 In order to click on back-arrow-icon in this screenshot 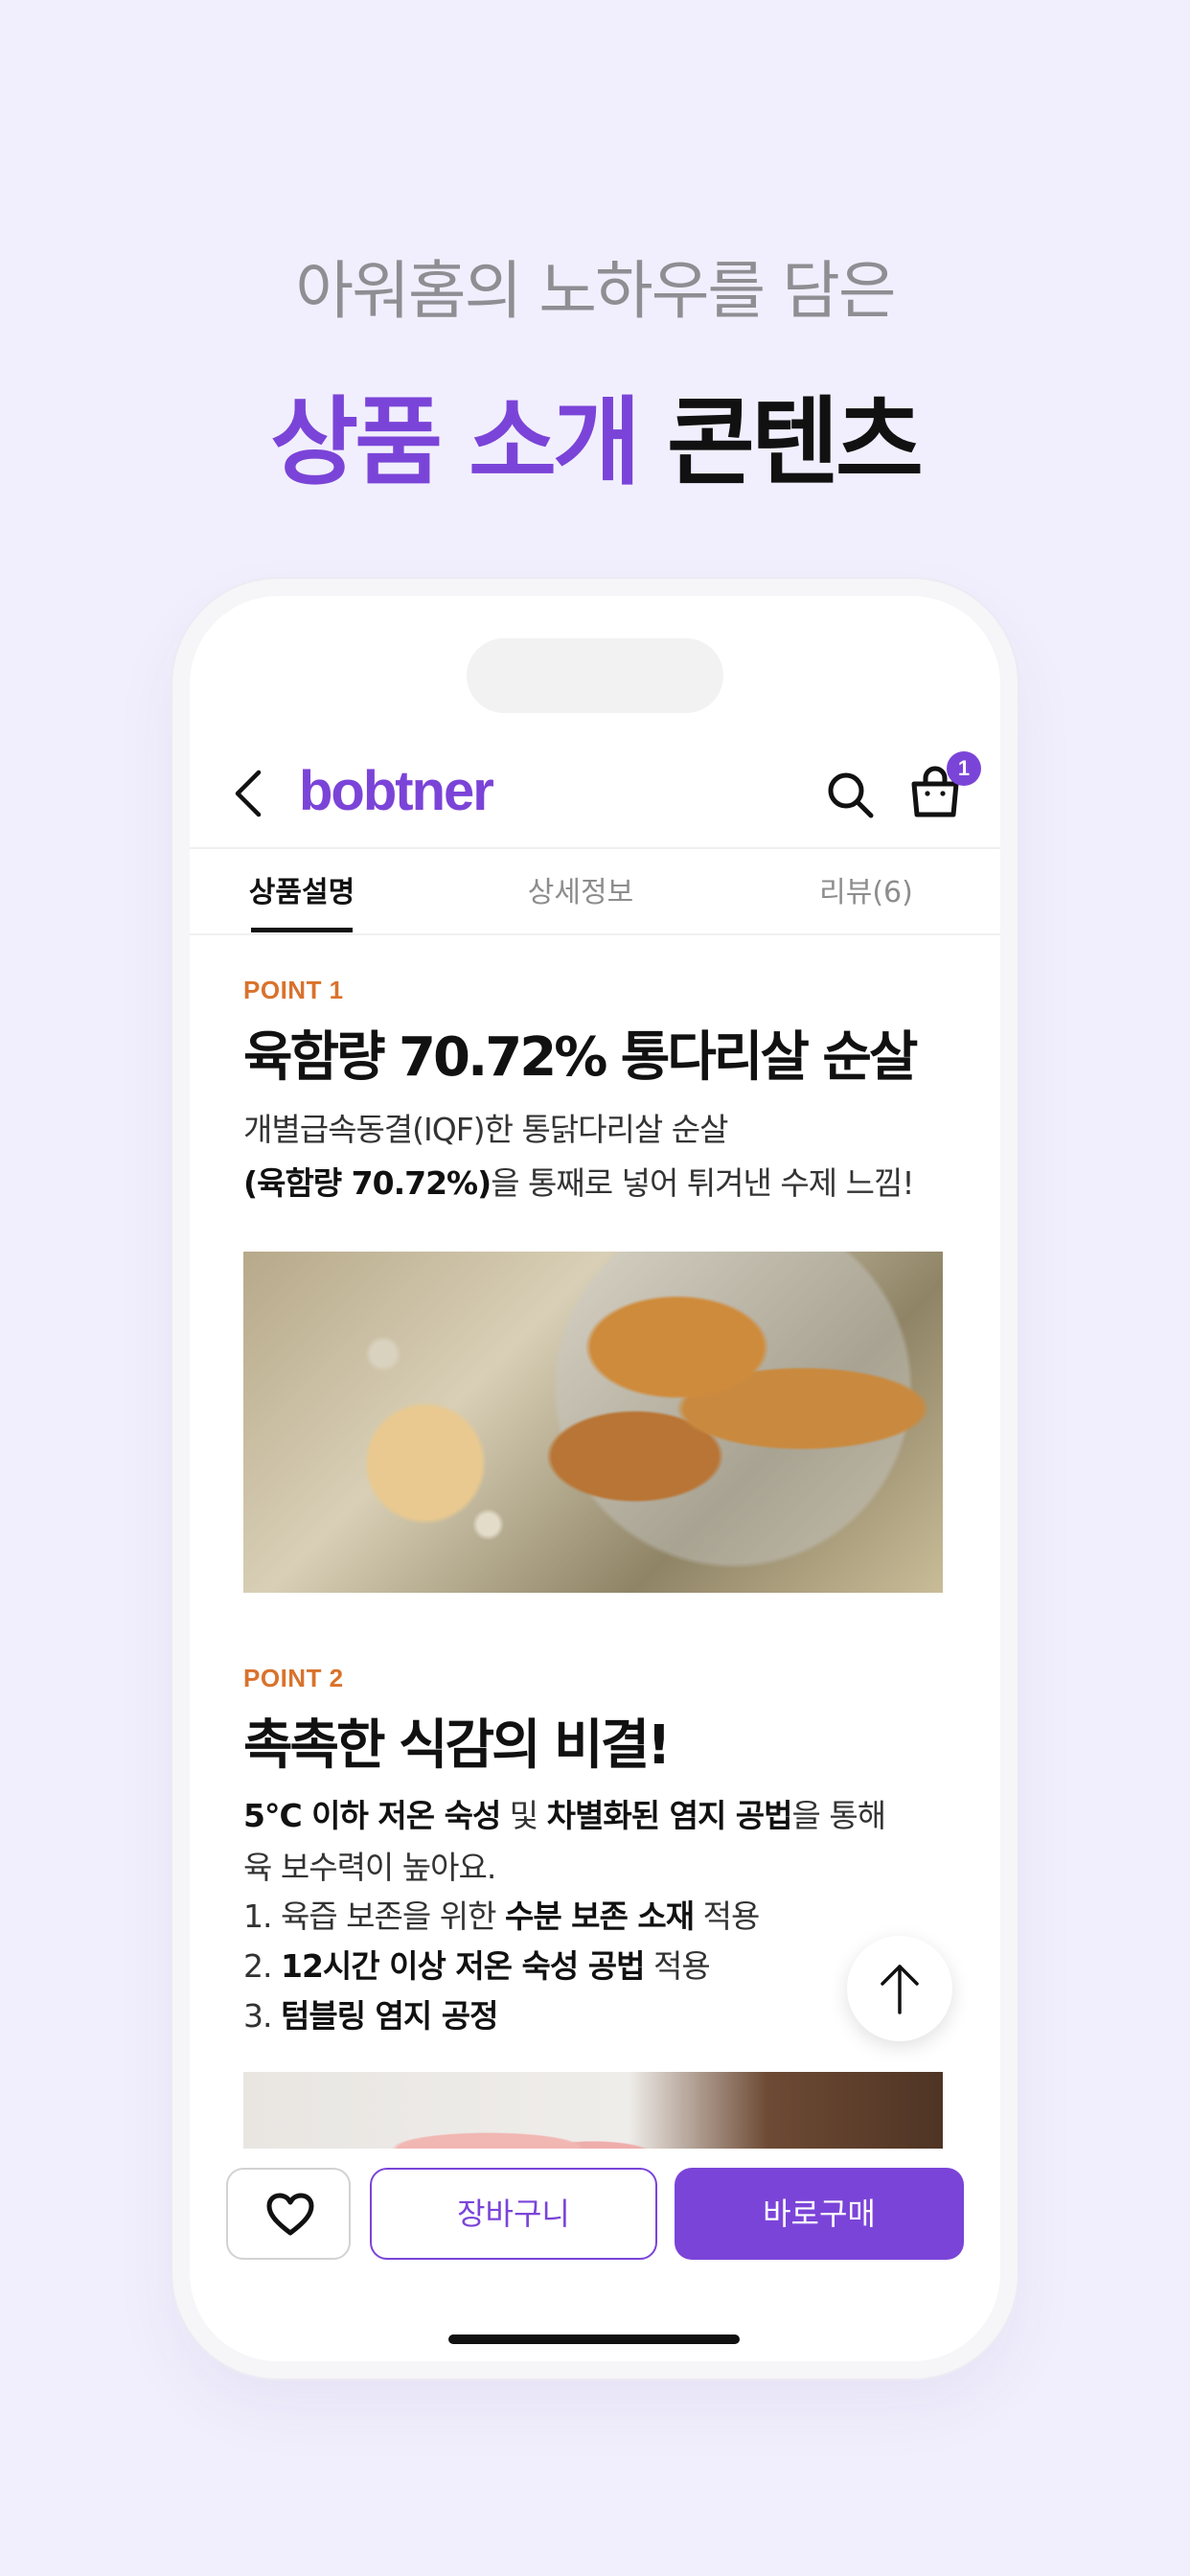, I will do `click(250, 793)`.